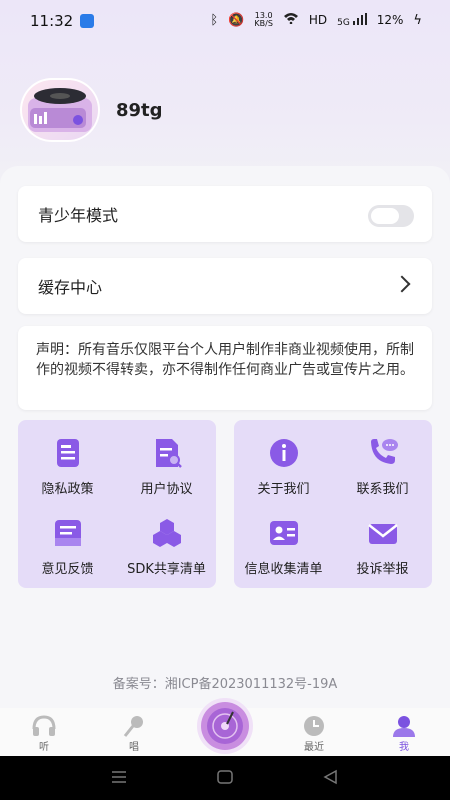 Image resolution: width=450 pixels, height=800 pixels. I want to click on about-us-label: 关于我们, so click(283, 489).